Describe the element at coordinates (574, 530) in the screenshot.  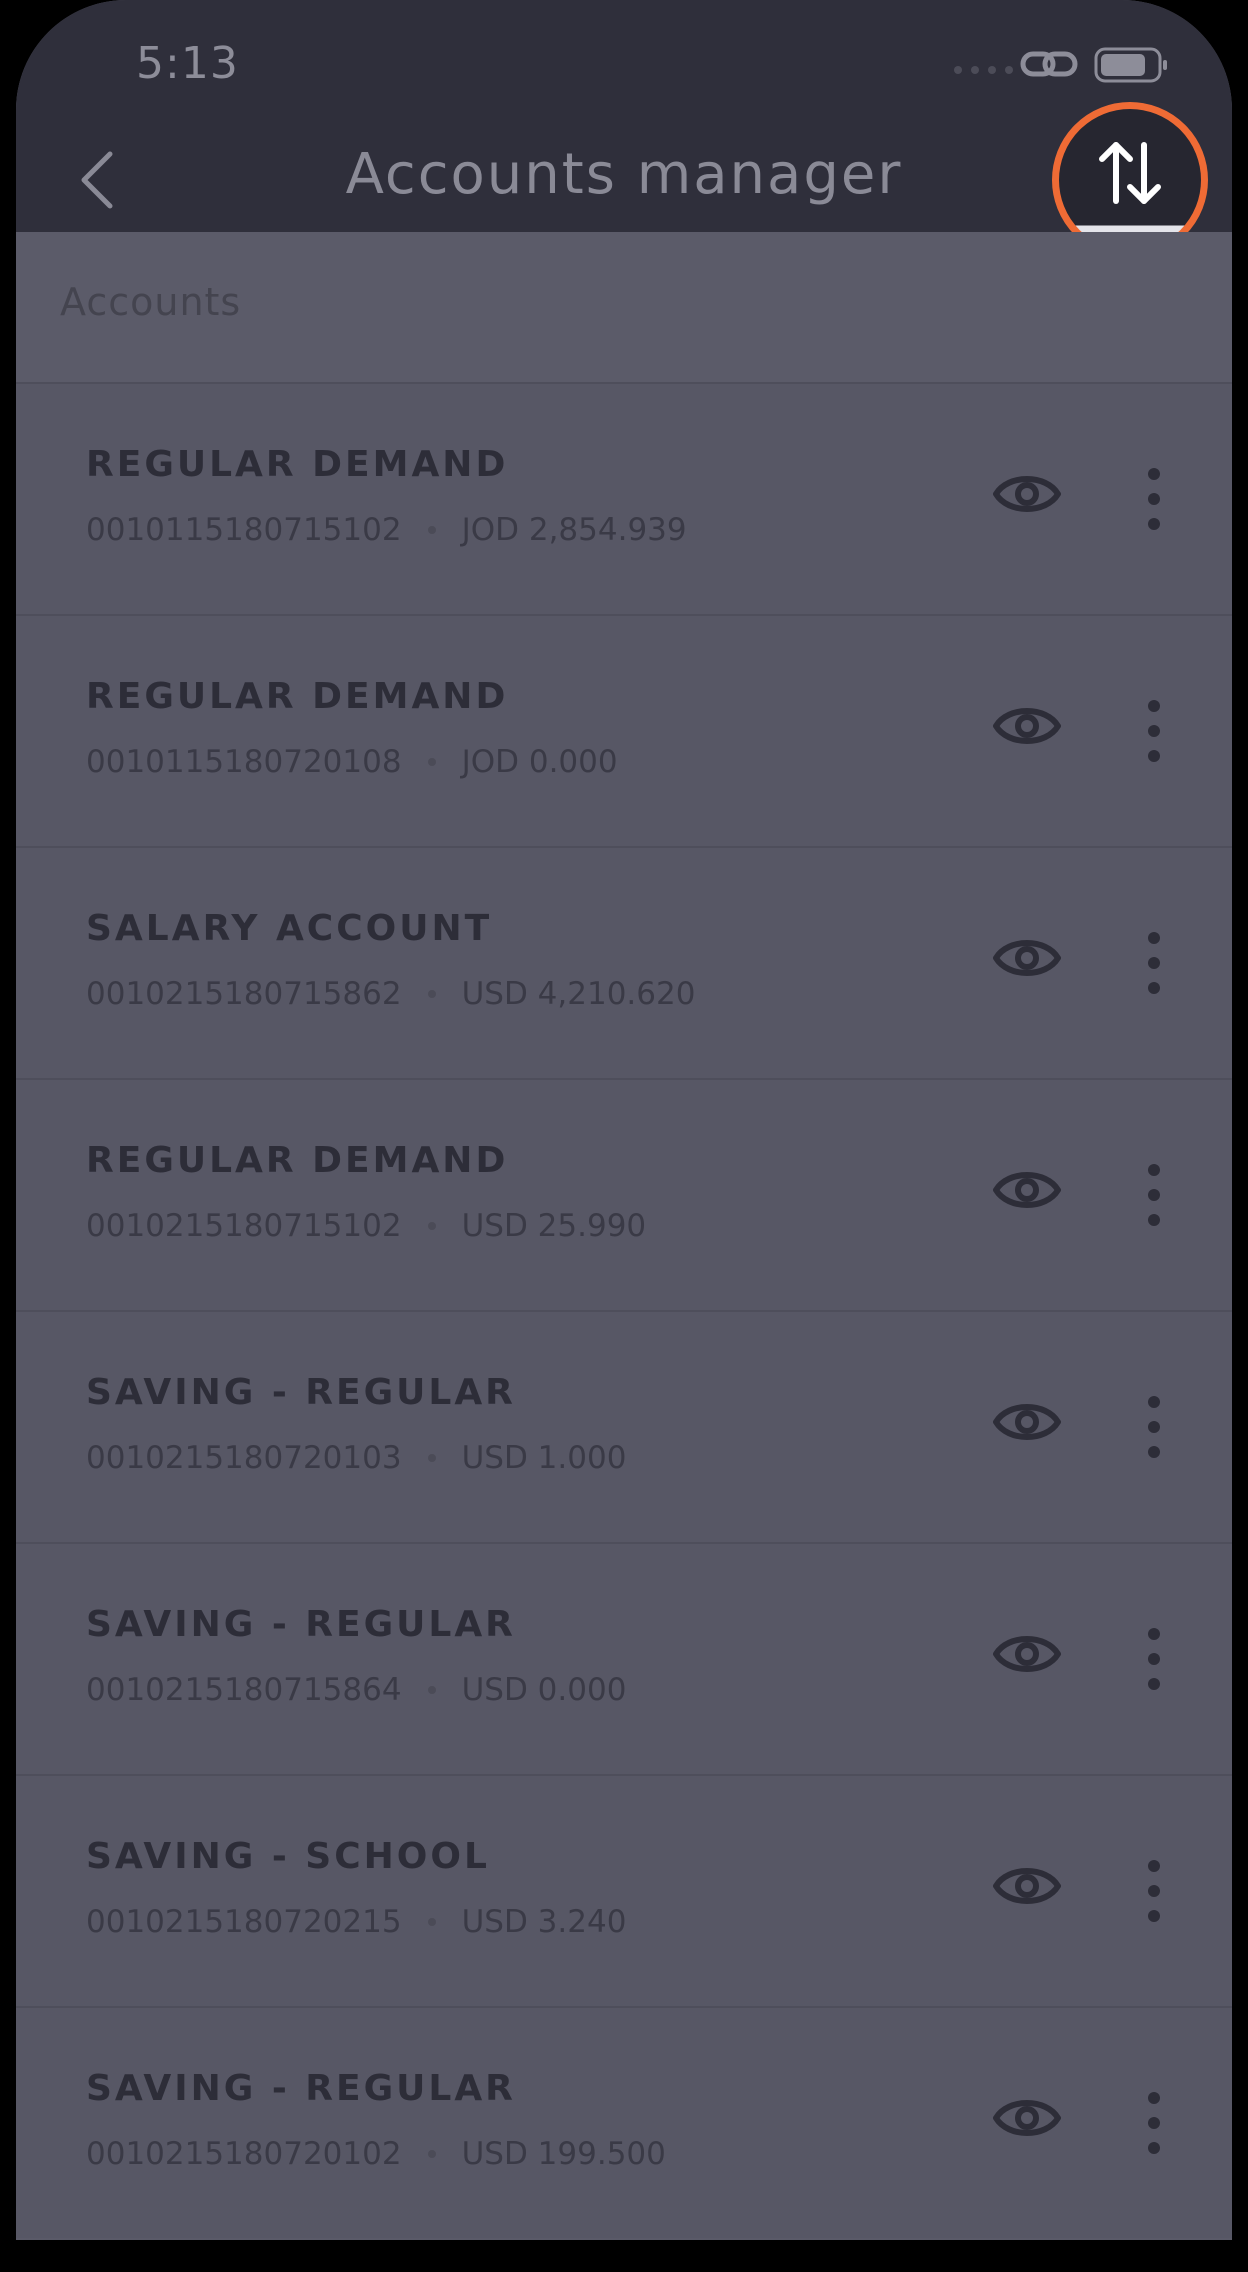
I see `account-balance: JOD 2,854.939` at that location.